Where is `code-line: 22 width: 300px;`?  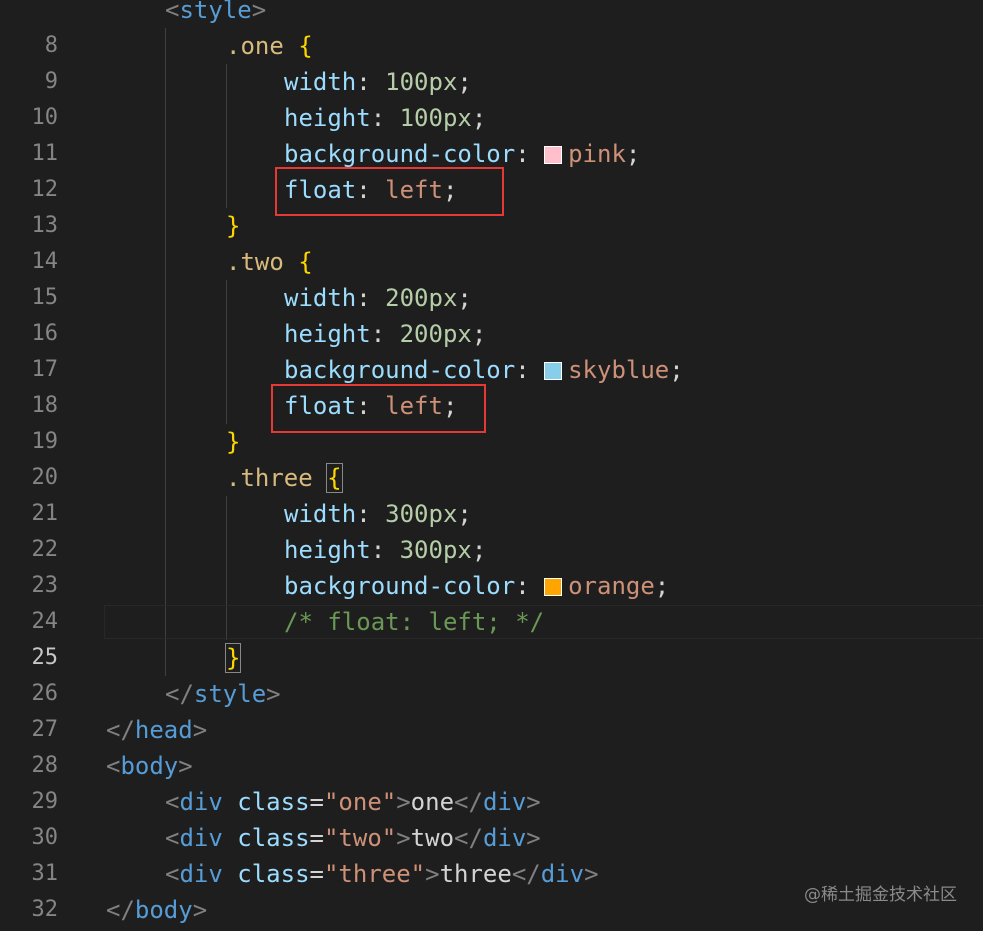
code-line: 22 width: 300px; is located at coordinates (491, 529).